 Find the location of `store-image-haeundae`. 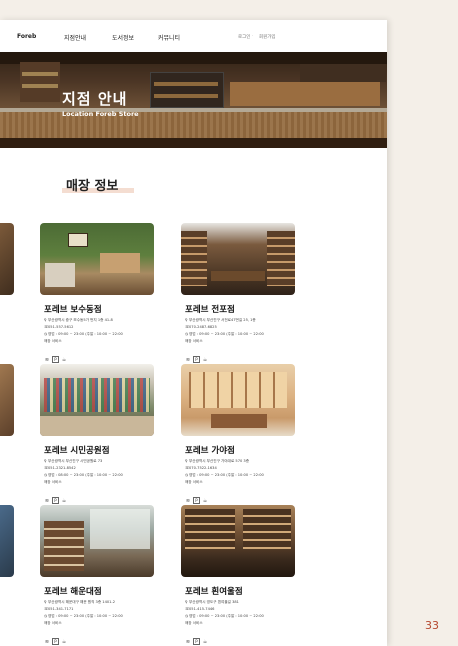

store-image-haeundae is located at coordinates (97, 541).